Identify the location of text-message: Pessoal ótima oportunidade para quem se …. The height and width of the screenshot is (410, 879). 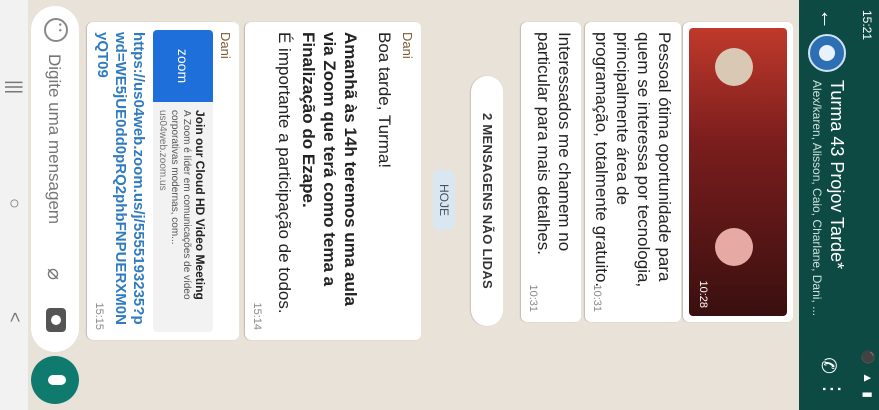
(633, 172).